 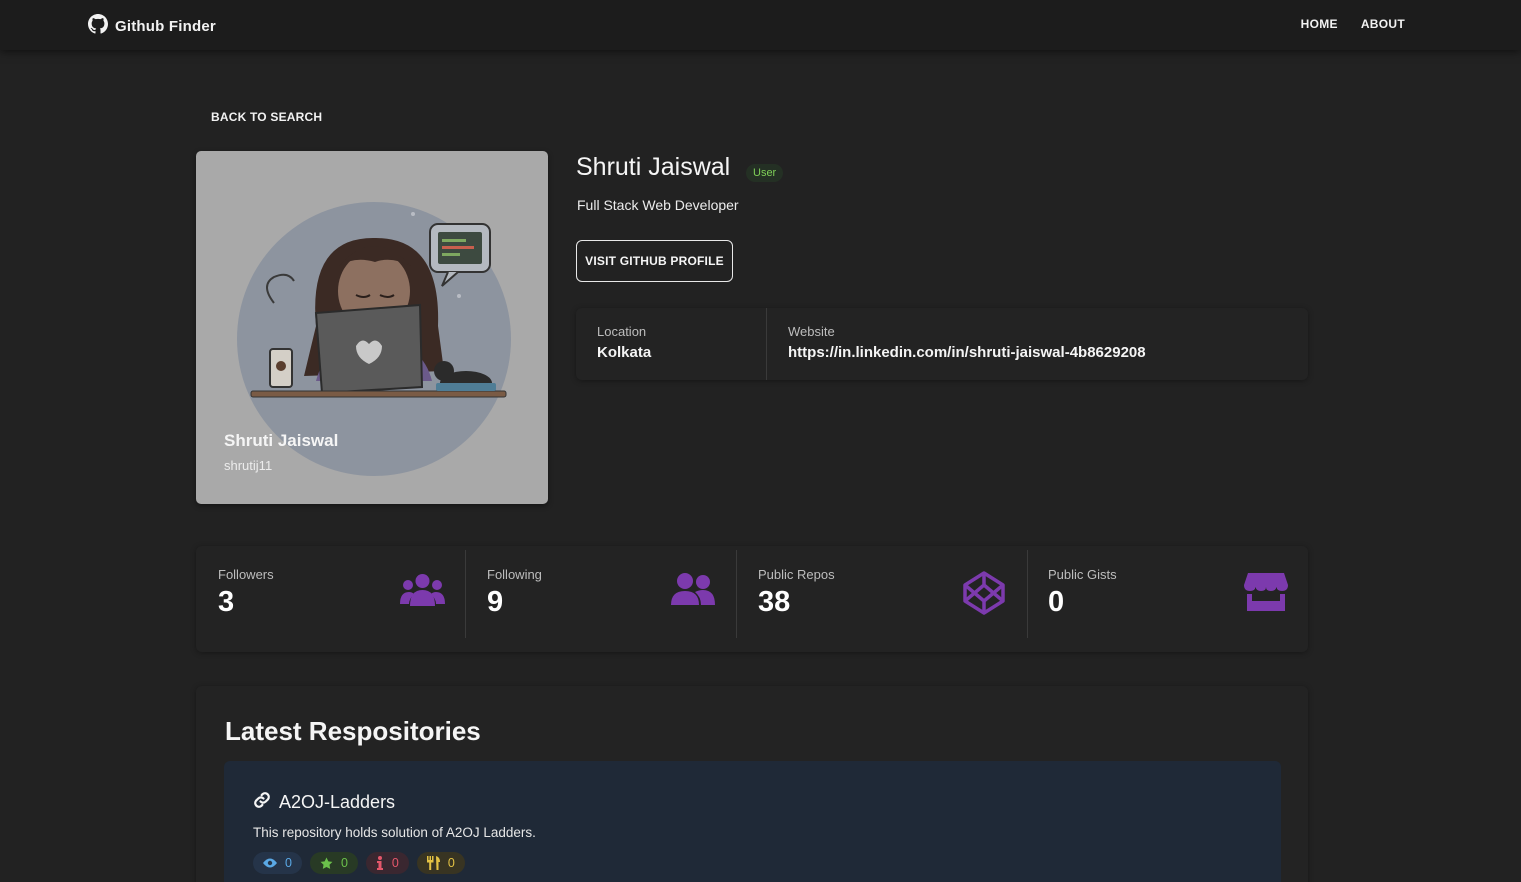 What do you see at coordinates (514, 574) in the screenshot?
I see `stat-label: Following` at bounding box center [514, 574].